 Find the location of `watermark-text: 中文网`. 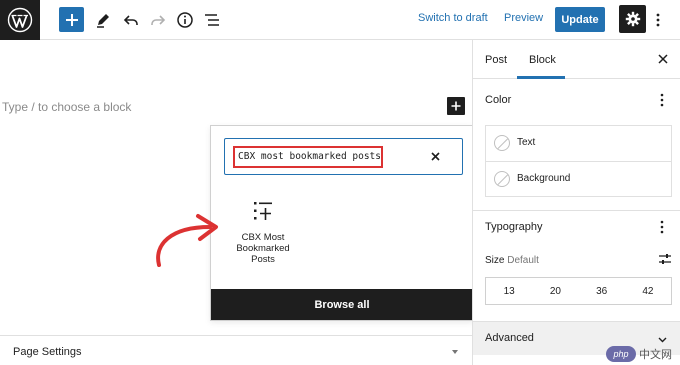

watermark-text: 中文网 is located at coordinates (655, 354).